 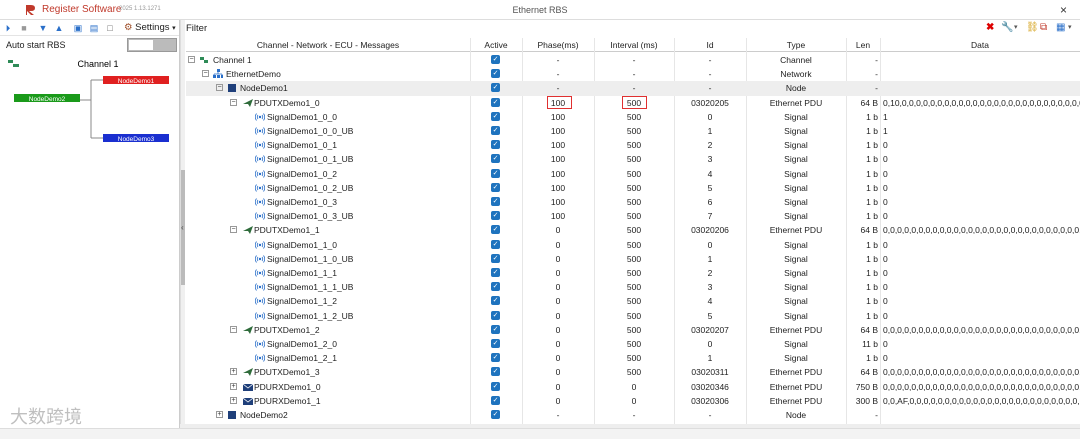 What do you see at coordinates (990, 28) in the screenshot?
I see `delete-icon: ✖` at bounding box center [990, 28].